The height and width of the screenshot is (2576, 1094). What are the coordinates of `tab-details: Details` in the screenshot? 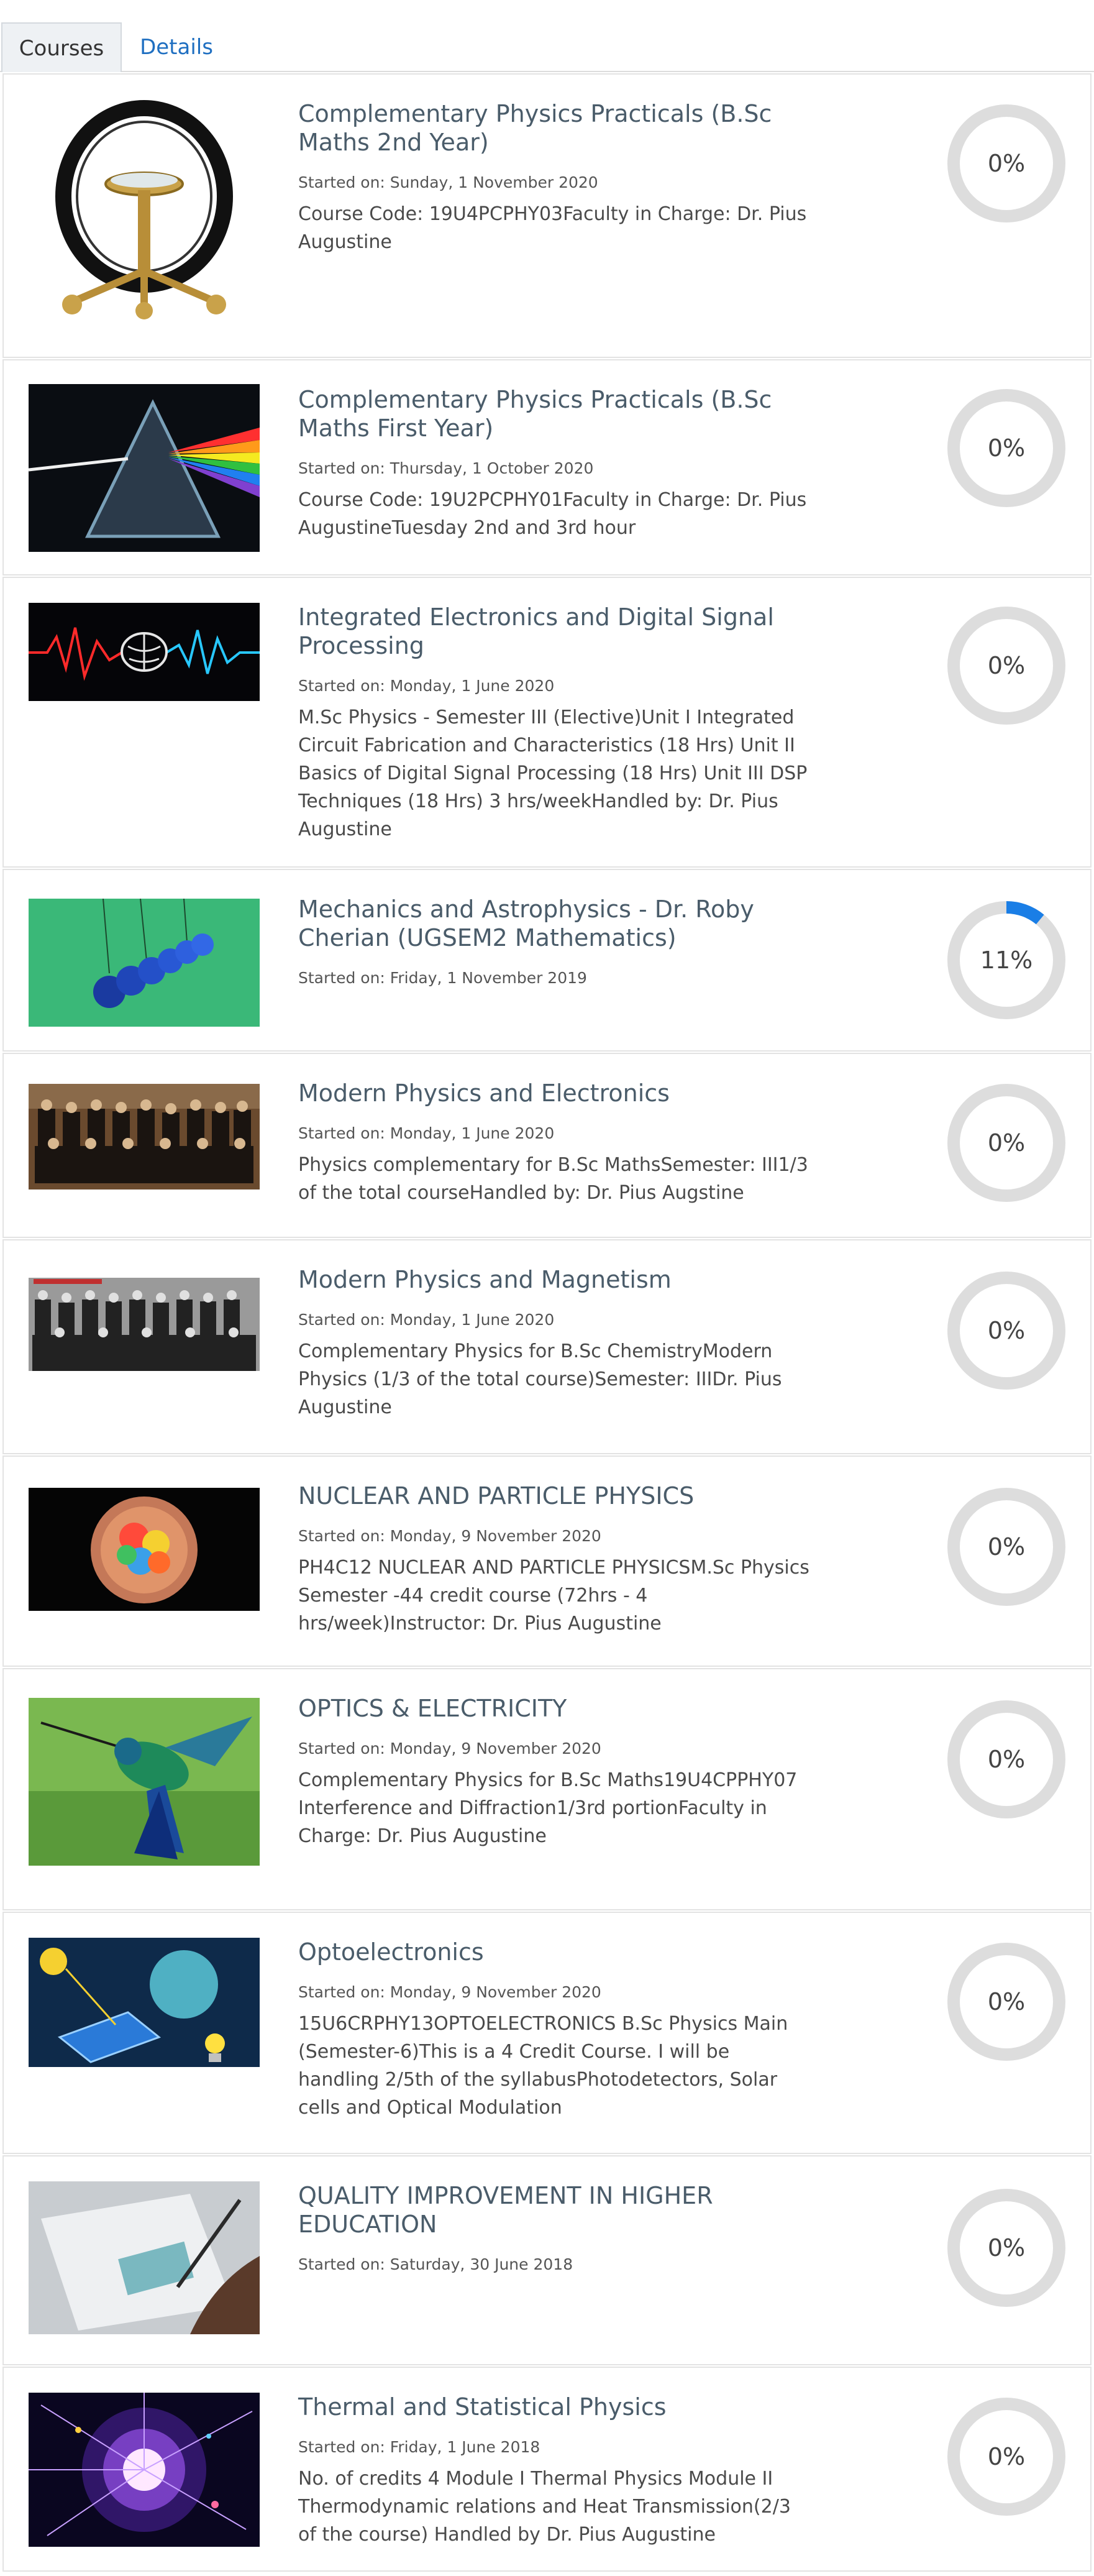 It's located at (176, 47).